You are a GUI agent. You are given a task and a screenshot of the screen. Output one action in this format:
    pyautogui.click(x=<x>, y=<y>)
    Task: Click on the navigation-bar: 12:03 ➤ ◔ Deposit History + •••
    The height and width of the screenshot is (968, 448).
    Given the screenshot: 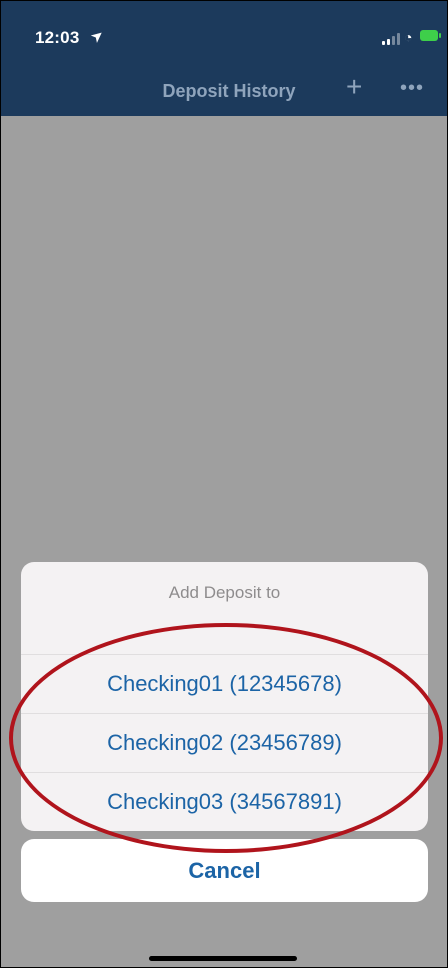 What is the action you would take?
    pyautogui.click(x=224, y=58)
    